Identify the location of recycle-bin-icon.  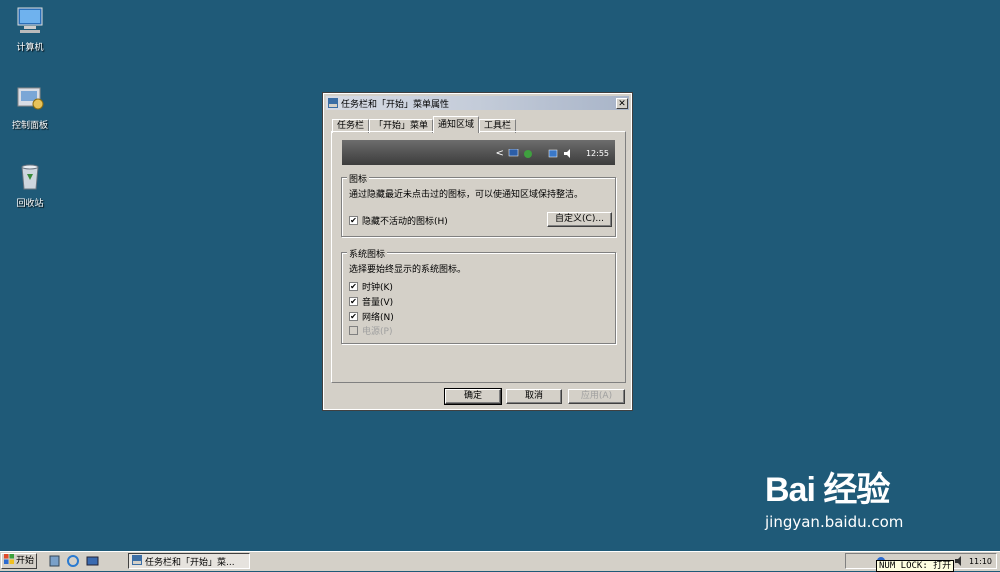
(30, 176).